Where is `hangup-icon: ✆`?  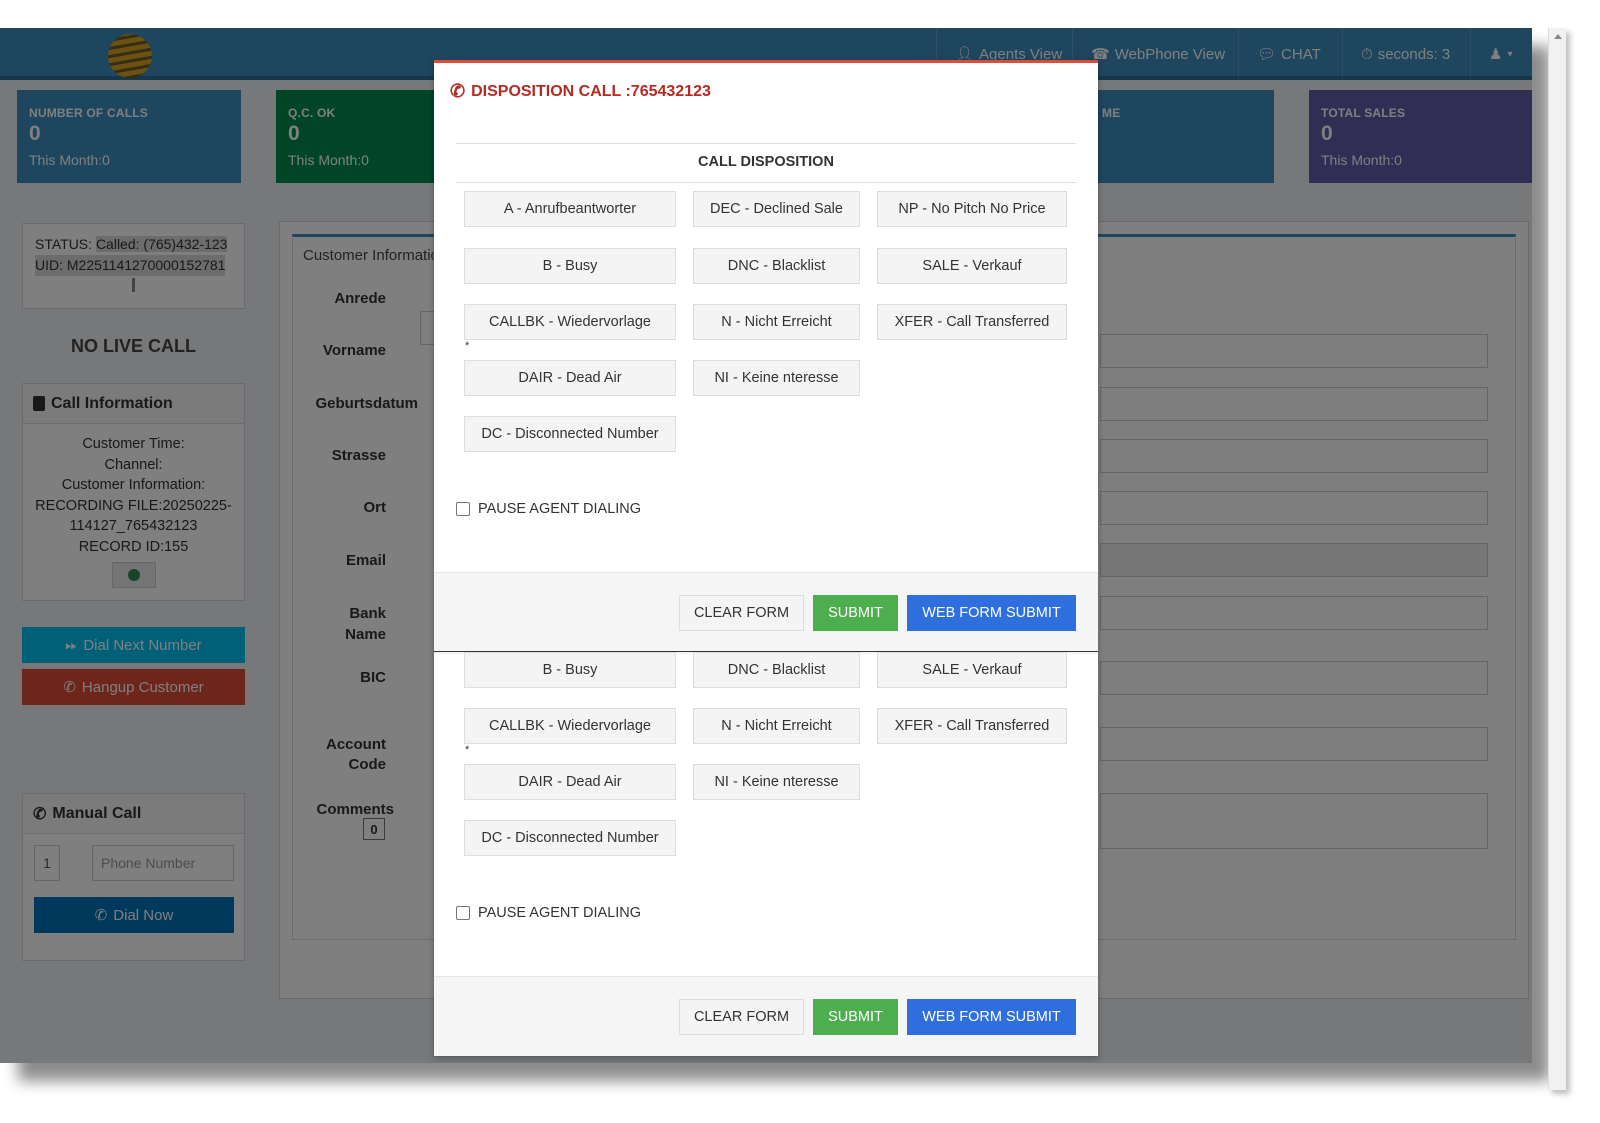
hangup-icon: ✆ is located at coordinates (458, 91).